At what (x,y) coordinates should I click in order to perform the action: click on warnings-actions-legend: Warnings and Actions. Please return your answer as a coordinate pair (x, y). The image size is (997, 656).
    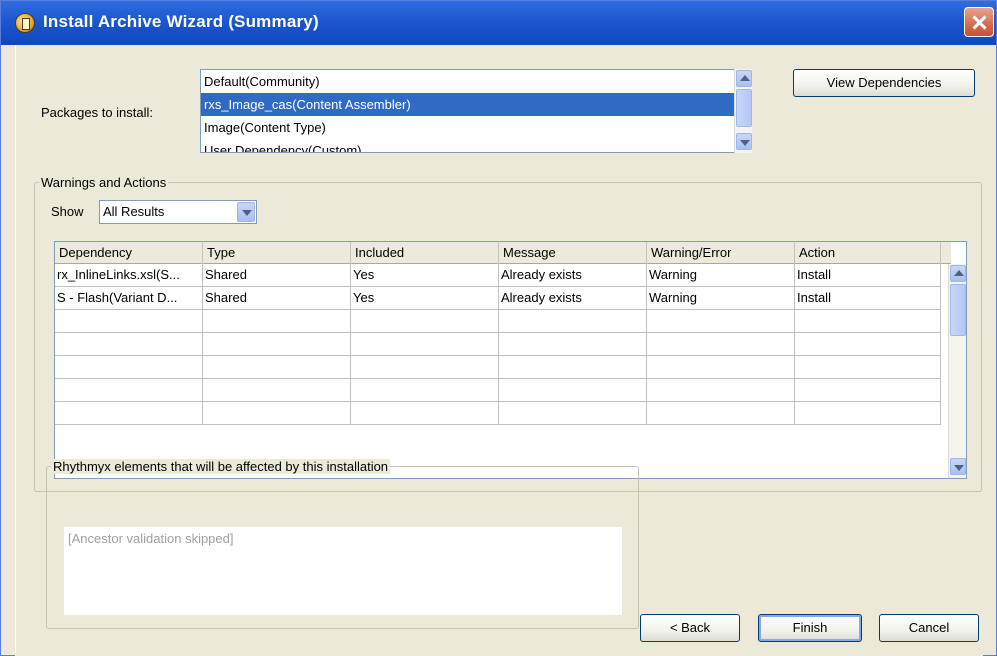
    Looking at the image, I should click on (104, 182).